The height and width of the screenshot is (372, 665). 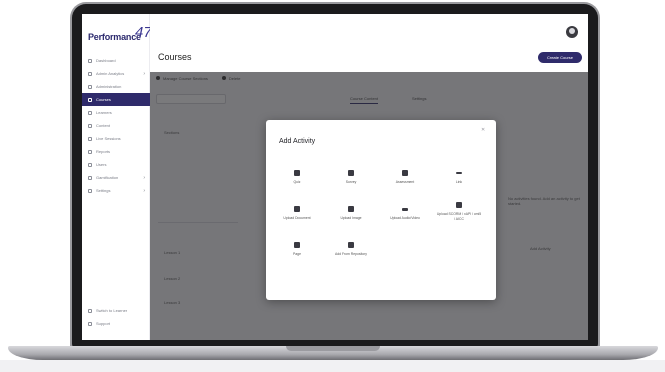 What do you see at coordinates (405, 182) in the screenshot?
I see `activity-label: Assessment` at bounding box center [405, 182].